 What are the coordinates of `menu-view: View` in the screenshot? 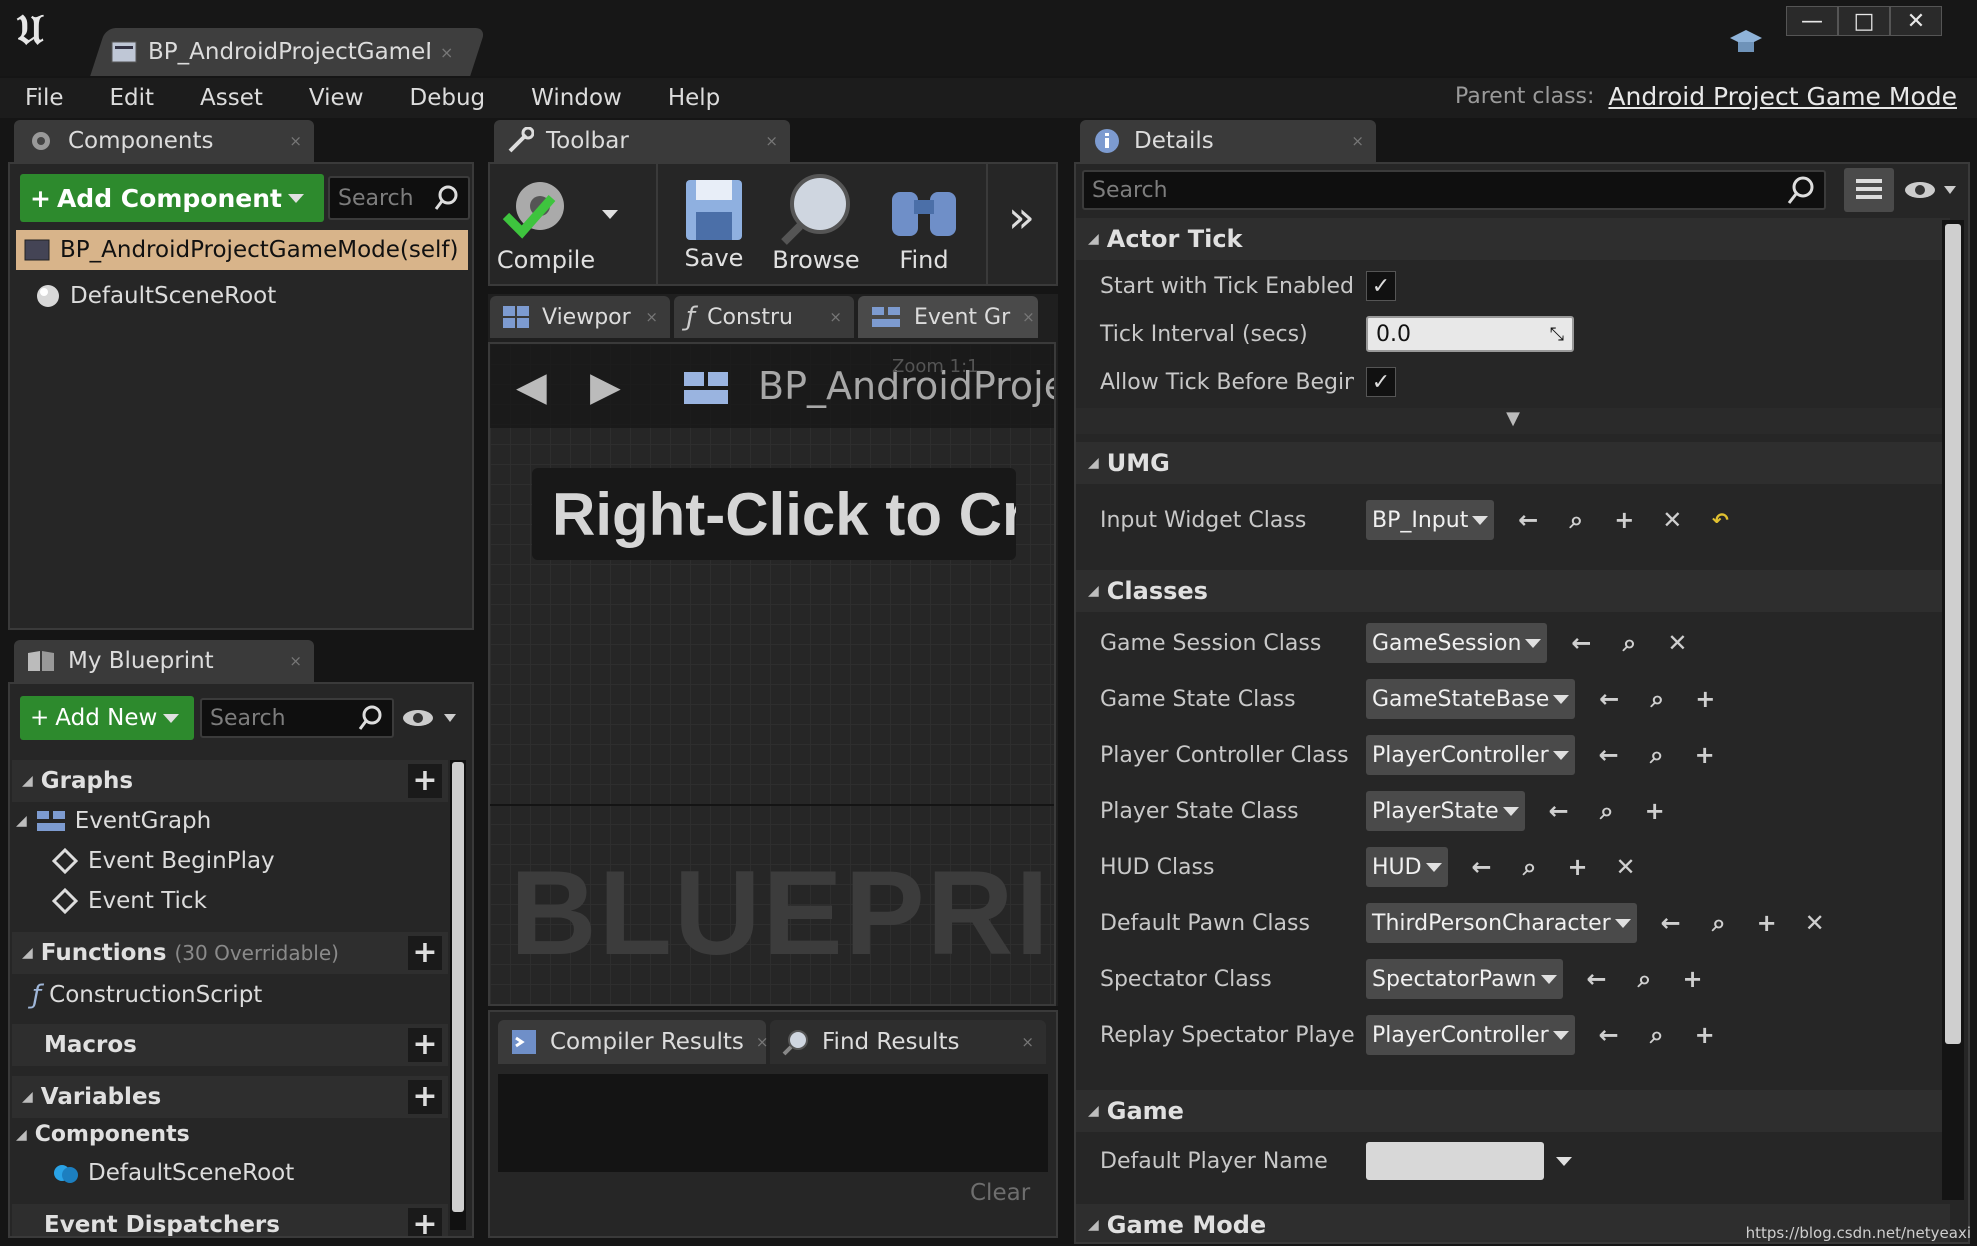 It's located at (334, 98).